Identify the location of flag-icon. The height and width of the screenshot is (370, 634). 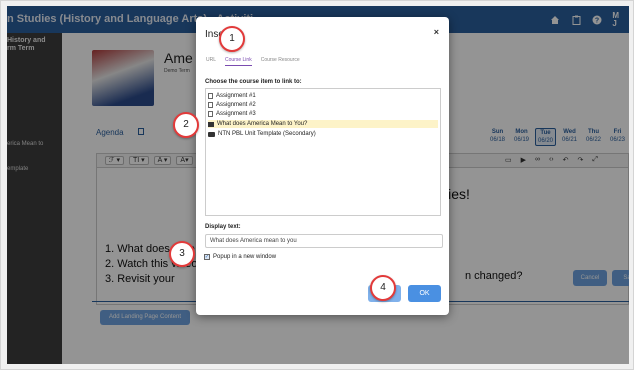
(211, 124).